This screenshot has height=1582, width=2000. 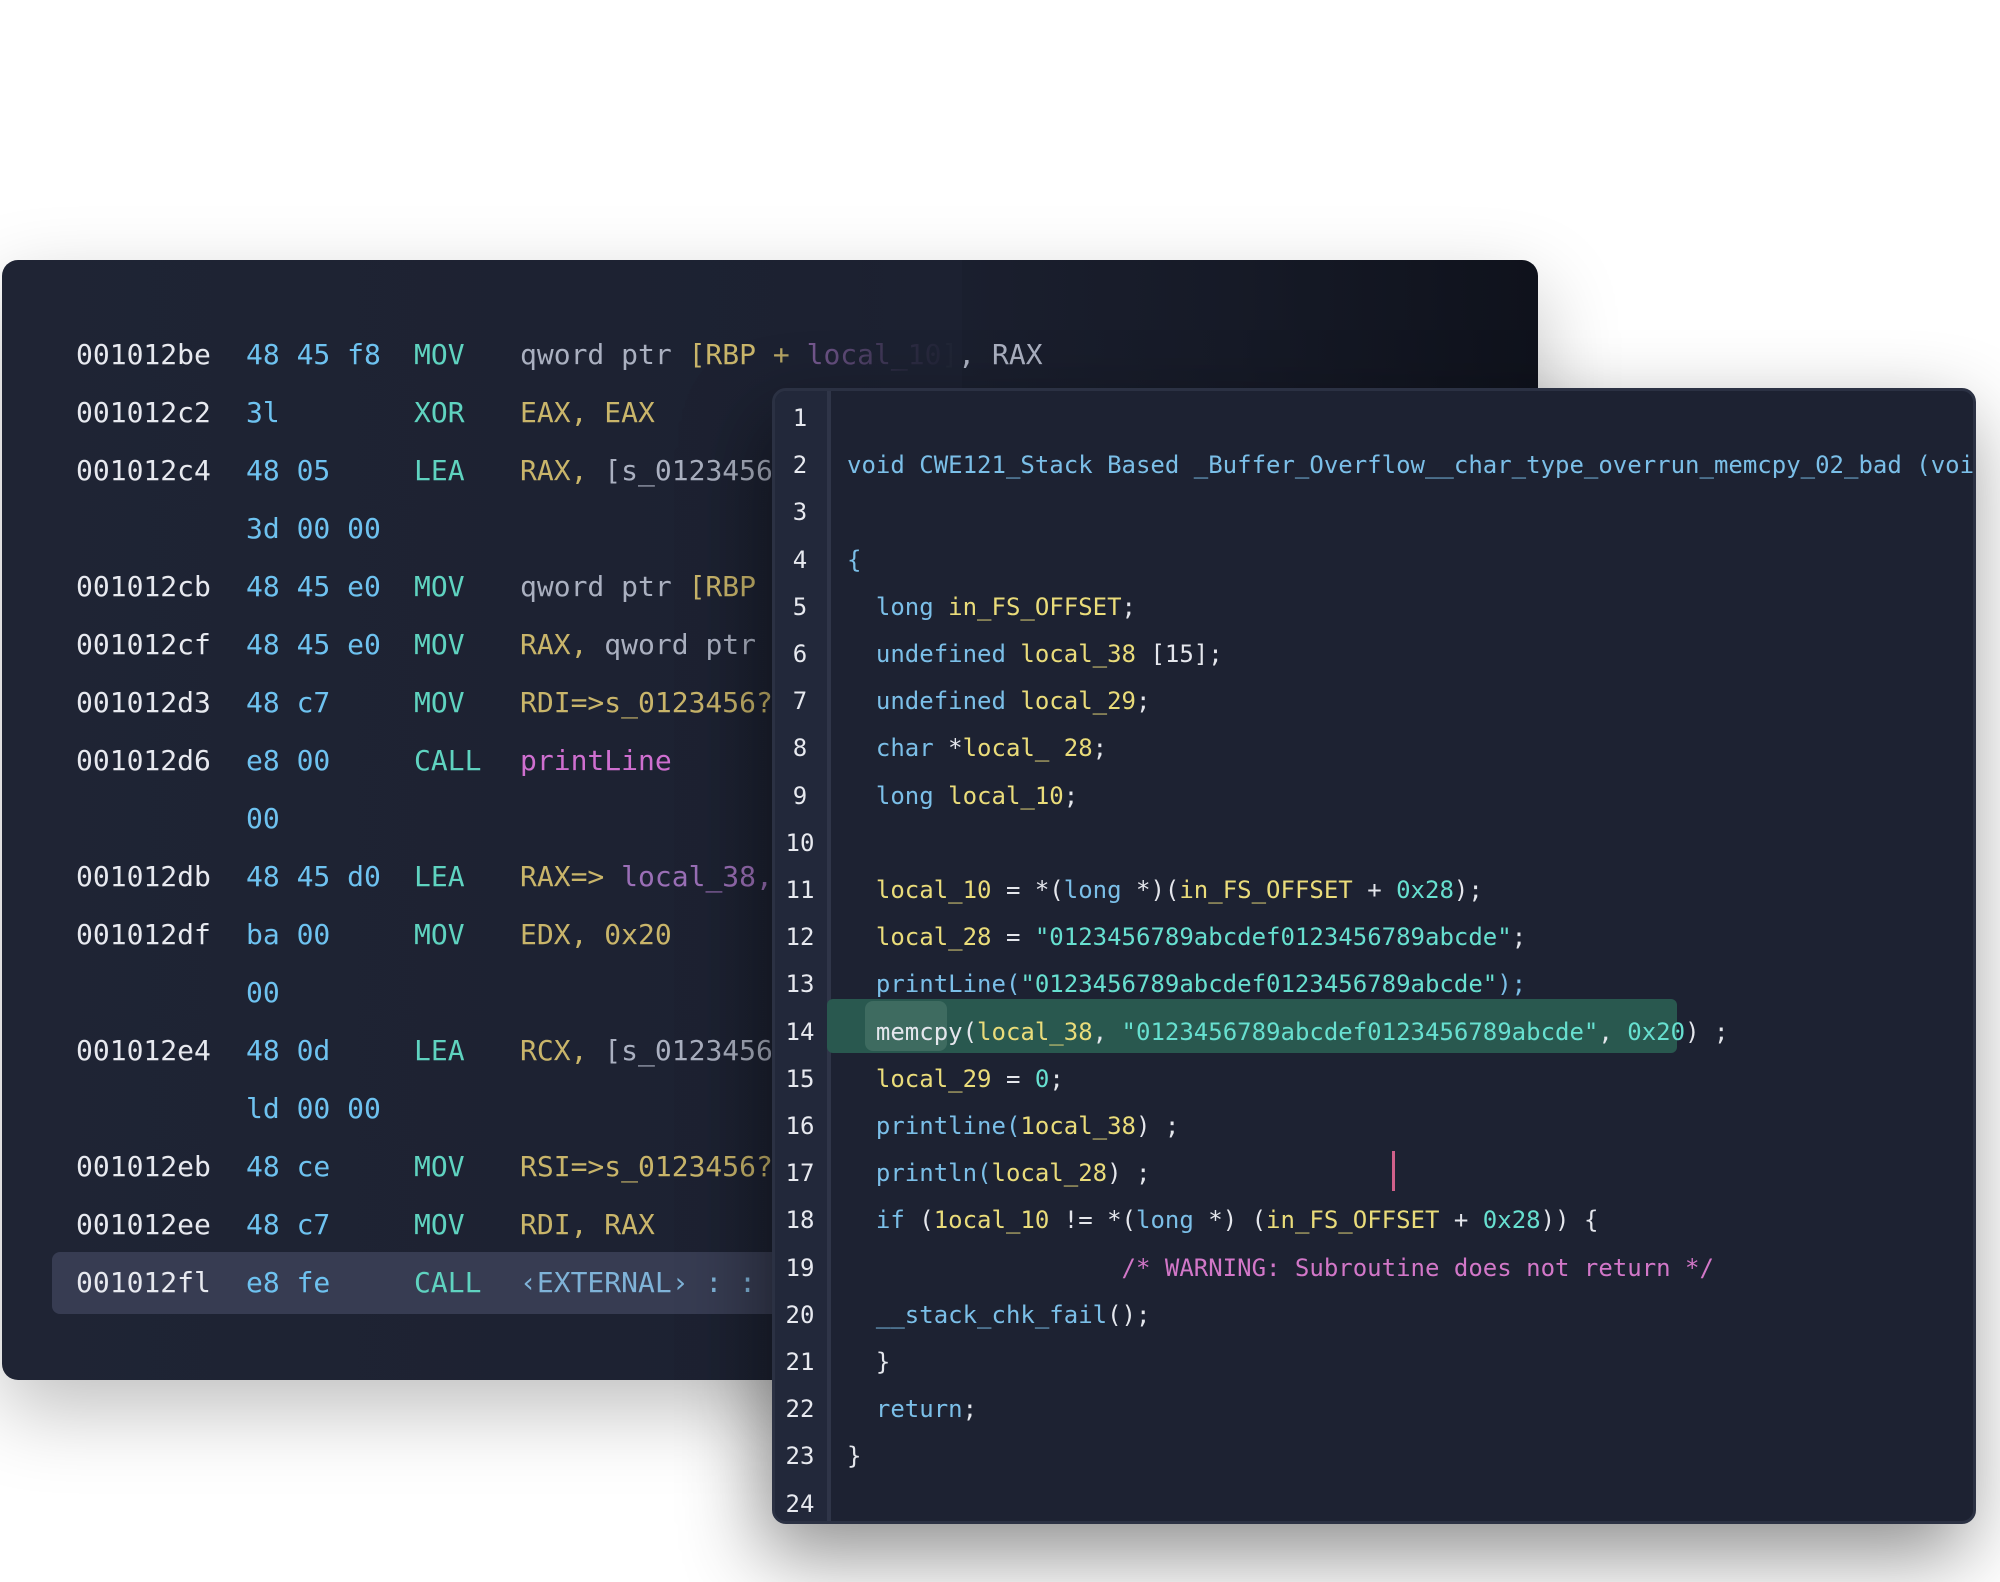 What do you see at coordinates (263, 992) in the screenshot?
I see `asm-bytes: 00` at bounding box center [263, 992].